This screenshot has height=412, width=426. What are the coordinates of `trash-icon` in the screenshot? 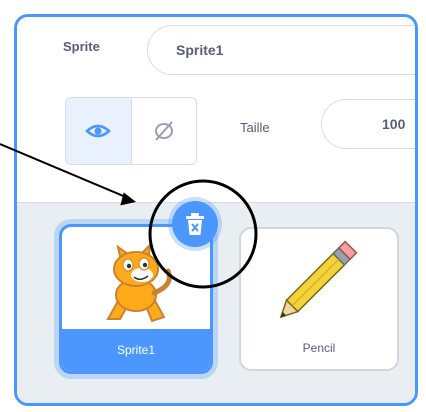 It's located at (195, 224).